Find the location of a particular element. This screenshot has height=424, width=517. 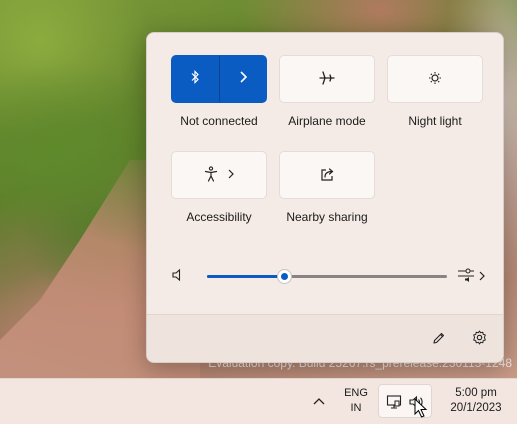

volume-slider is located at coordinates (327, 276).